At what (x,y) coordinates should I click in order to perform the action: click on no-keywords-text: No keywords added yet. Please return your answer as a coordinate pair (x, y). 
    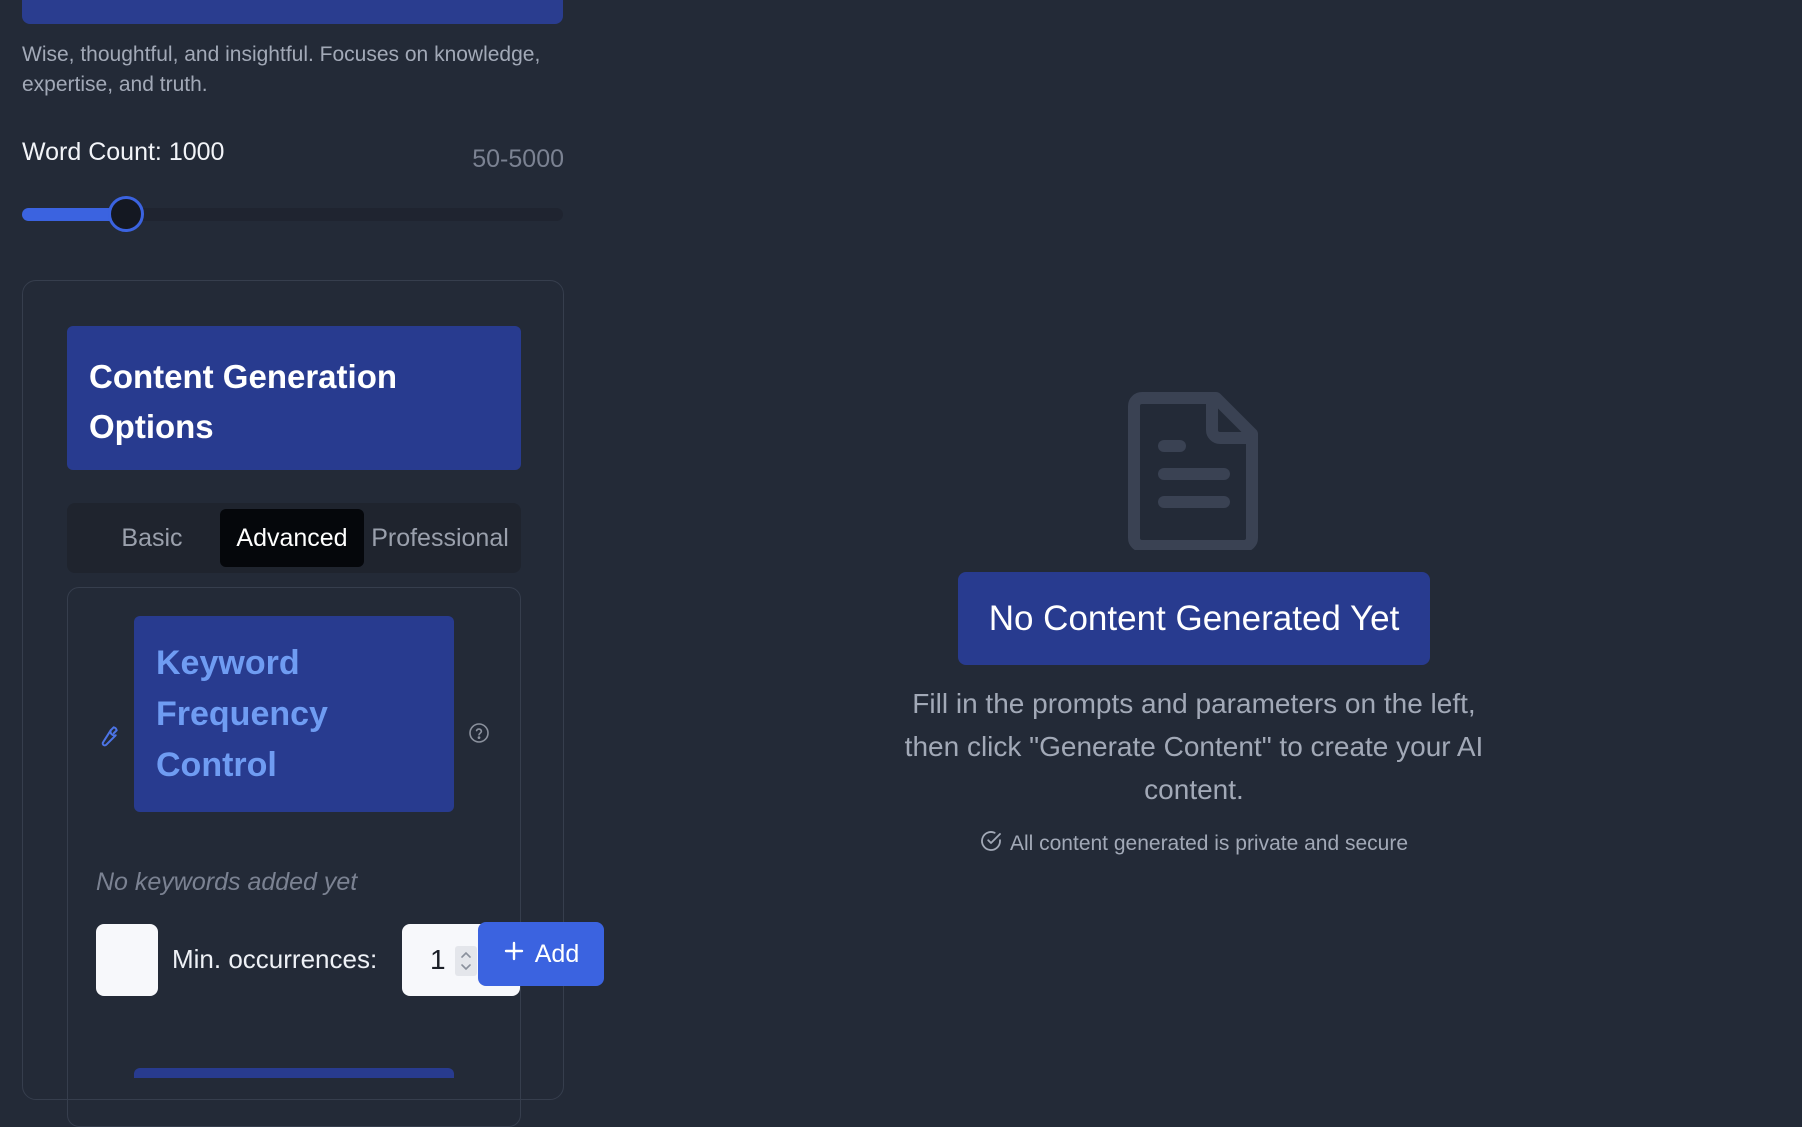
    Looking at the image, I should click on (227, 882).